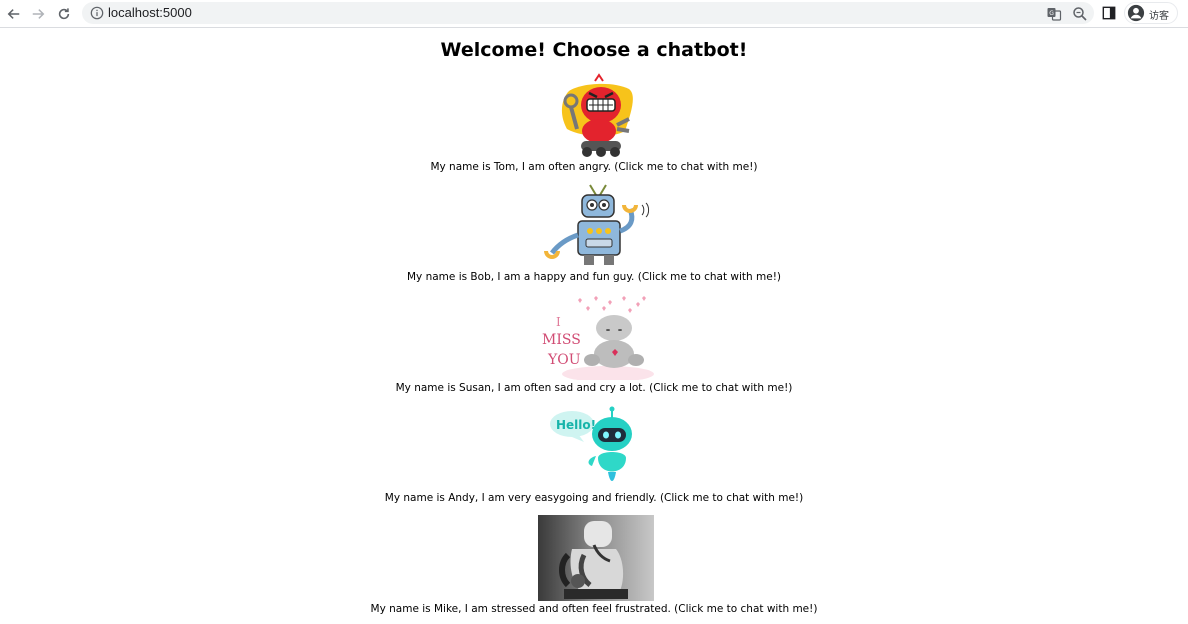 Image resolution: width=1188 pixels, height=624 pixels. I want to click on arrow-left-icon, so click(13, 14).